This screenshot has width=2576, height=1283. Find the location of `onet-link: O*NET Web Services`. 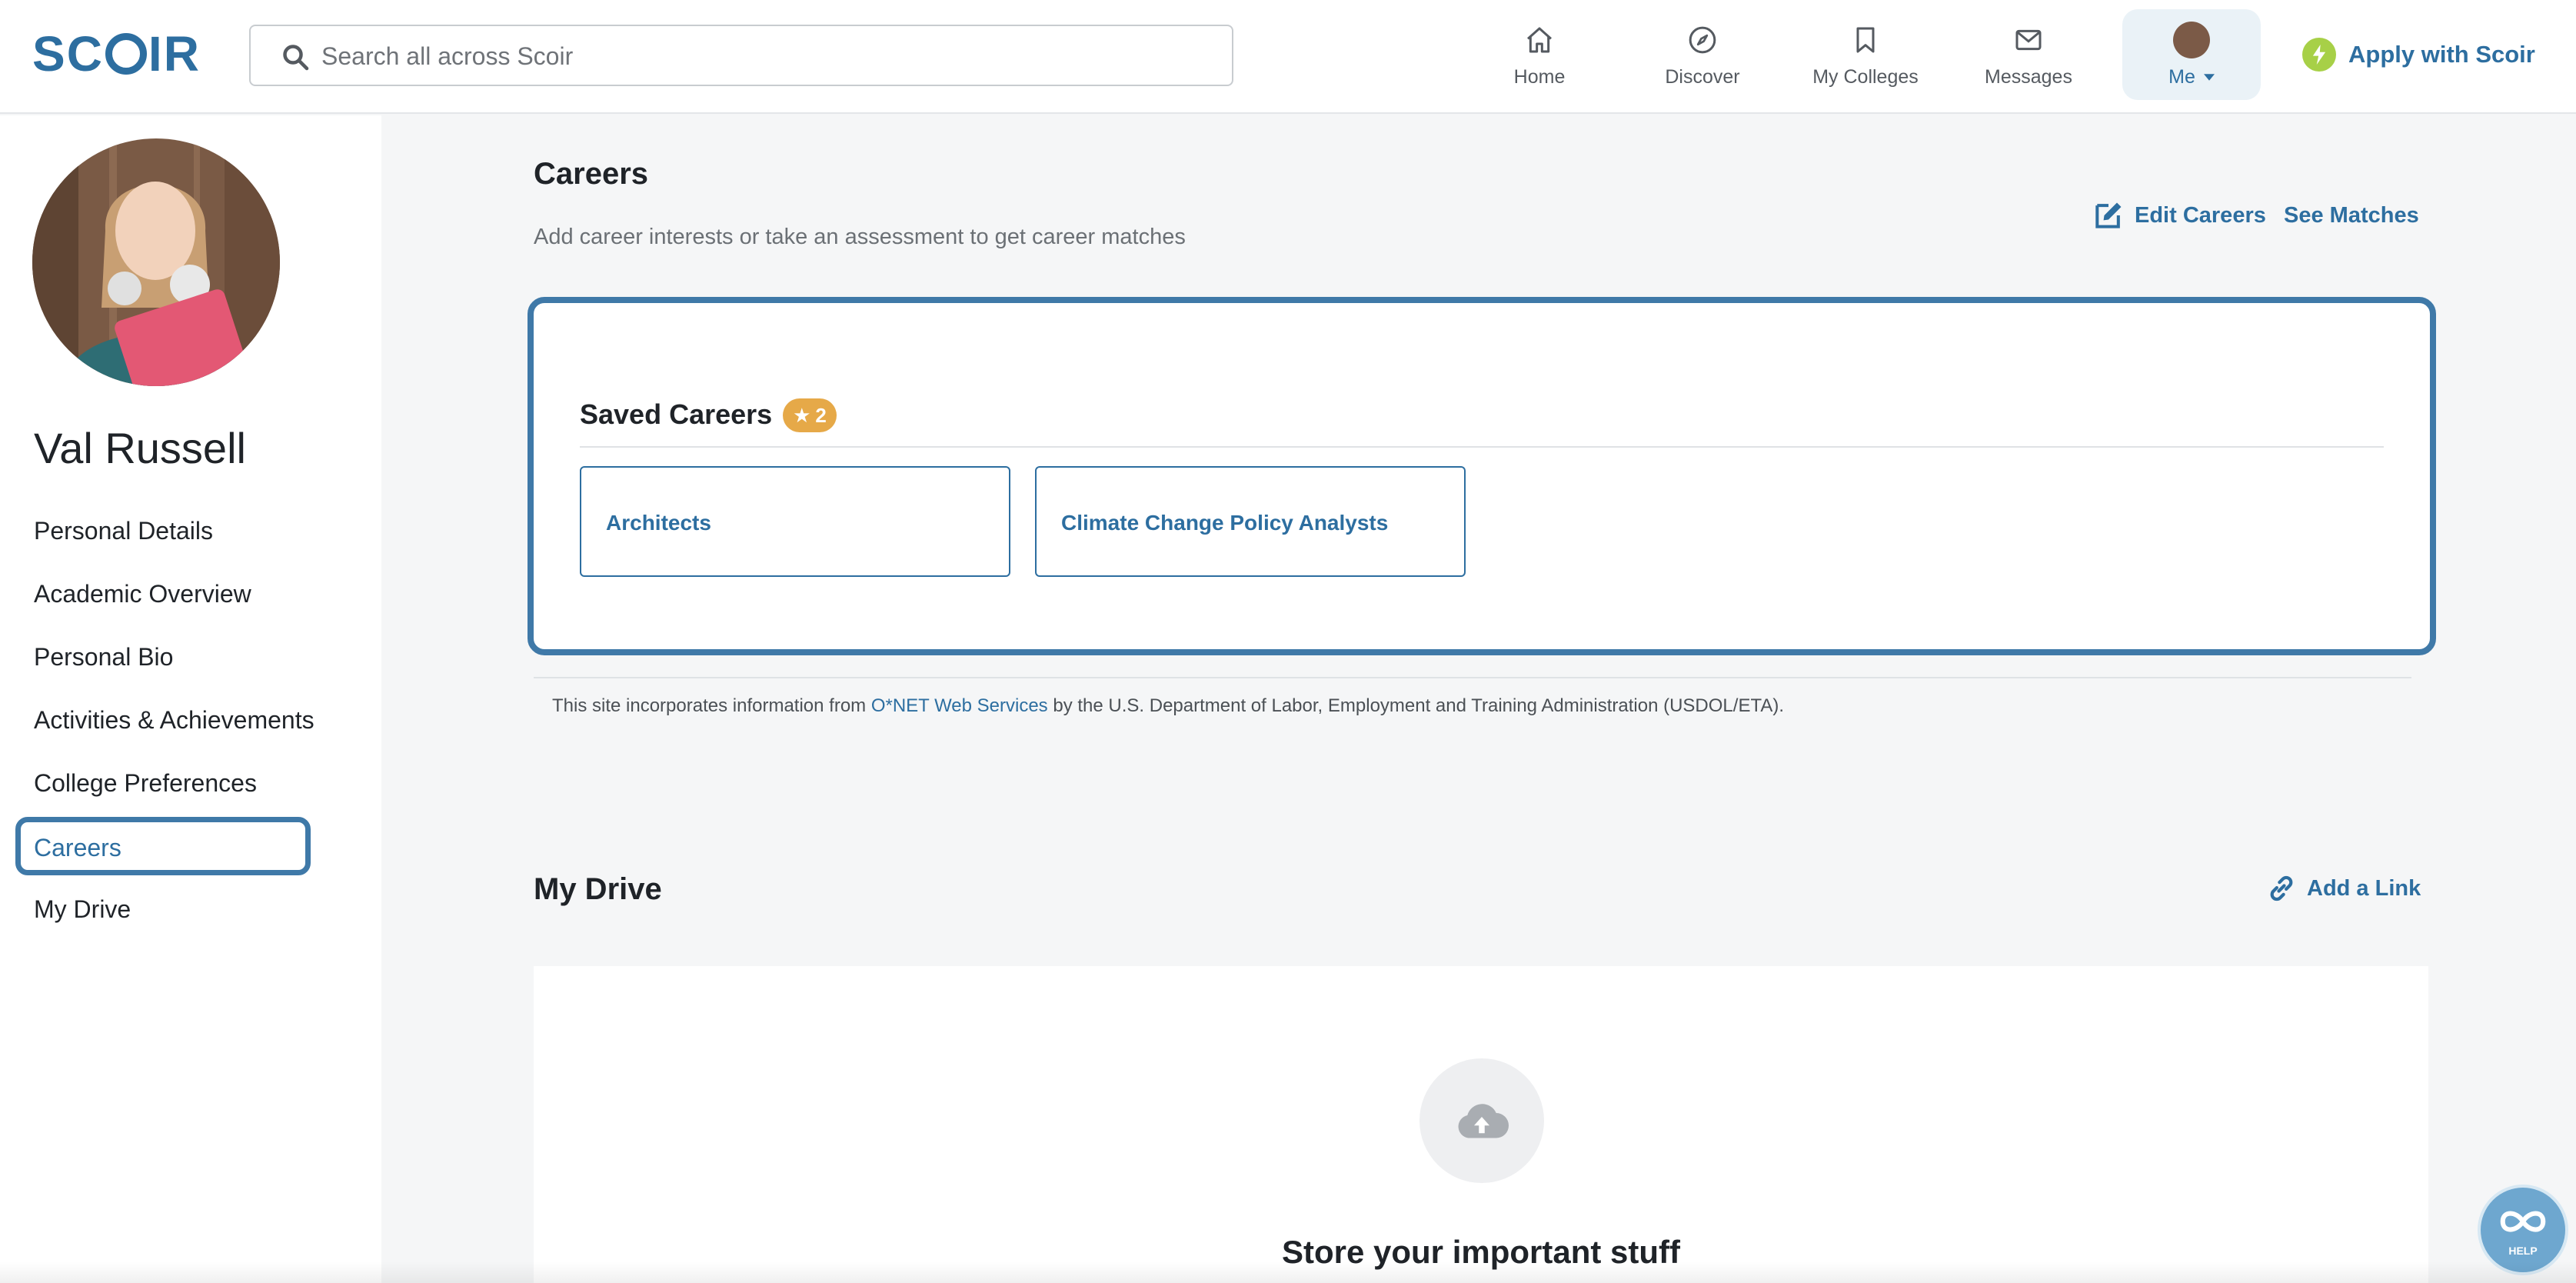

onet-link: O*NET Web Services is located at coordinates (959, 705).